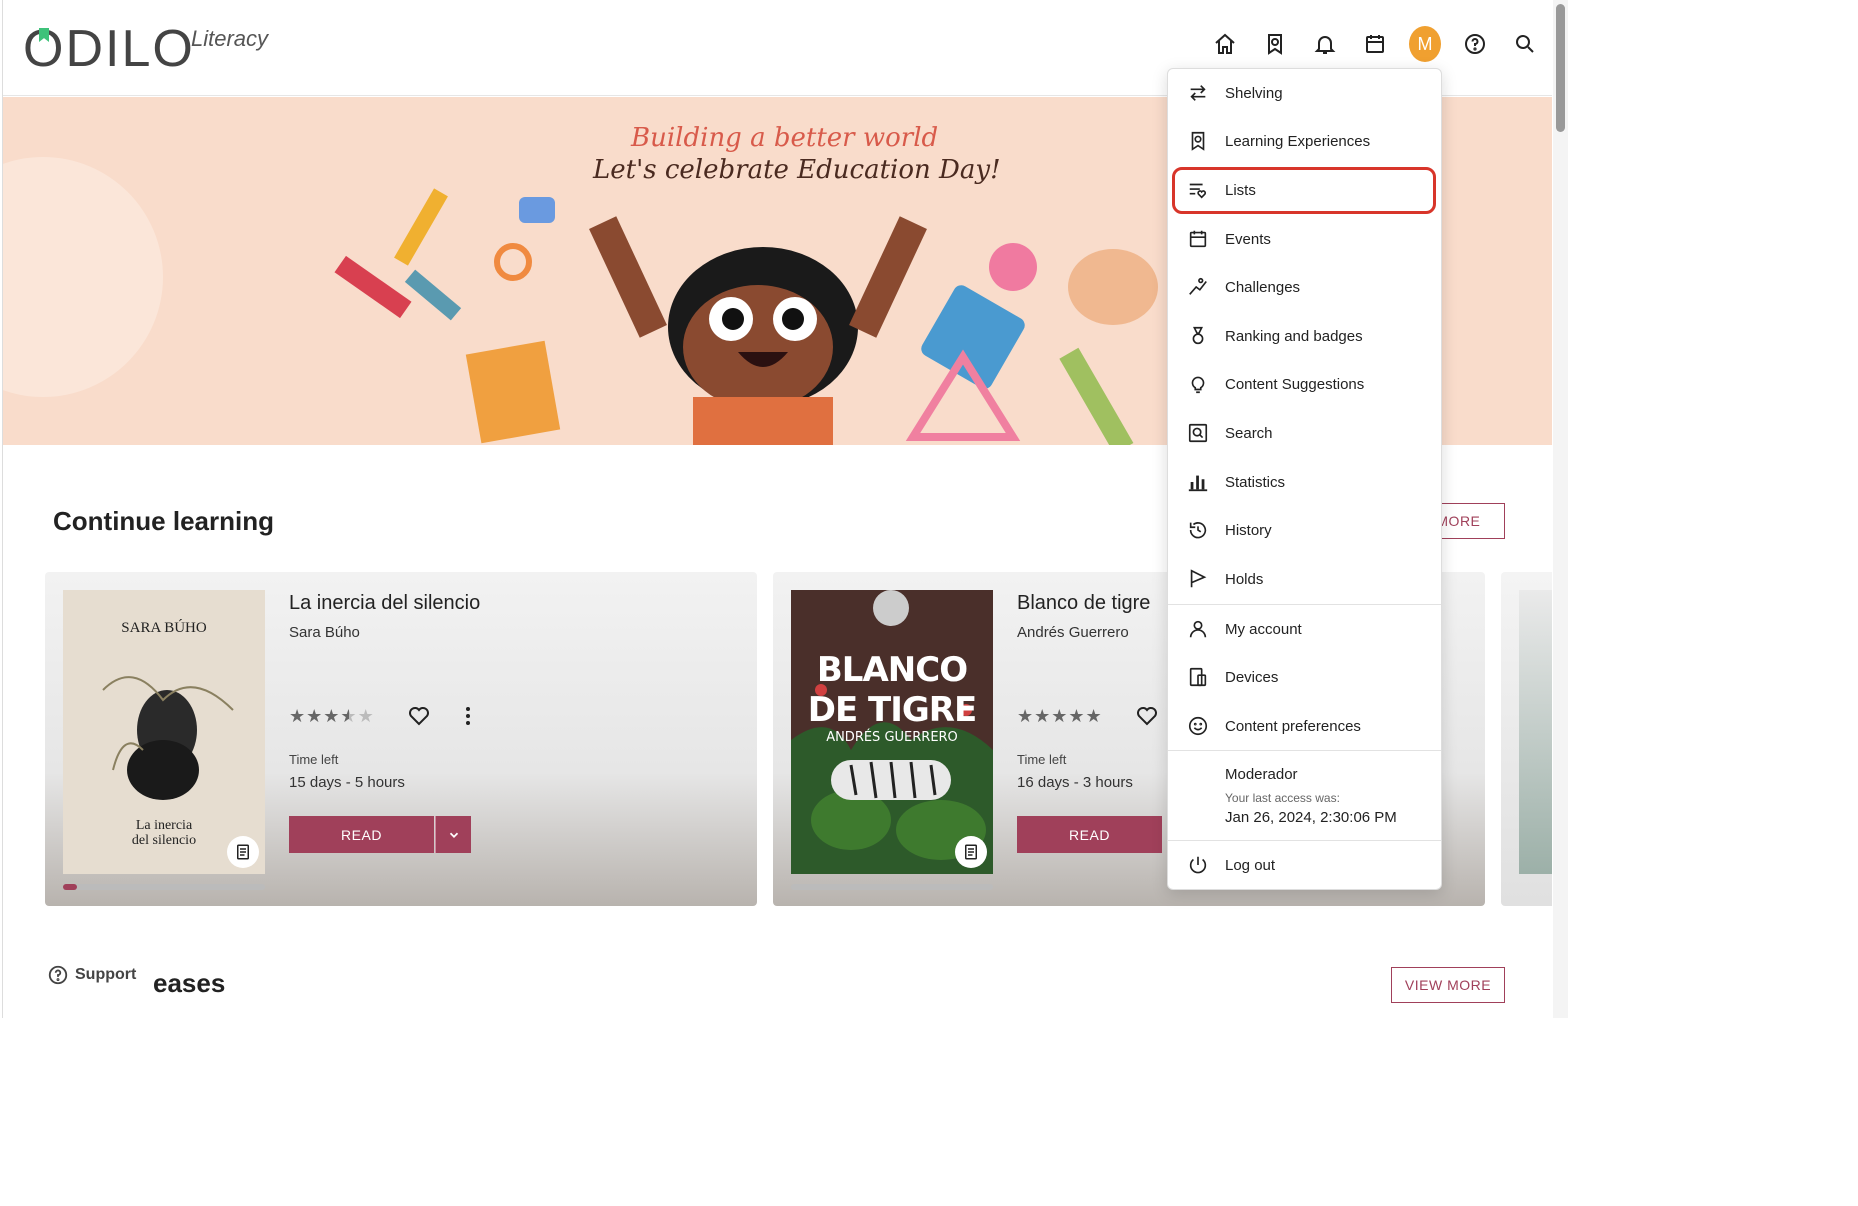  What do you see at coordinates (1255, 482) in the screenshot?
I see `menu-item-label: Statistics` at bounding box center [1255, 482].